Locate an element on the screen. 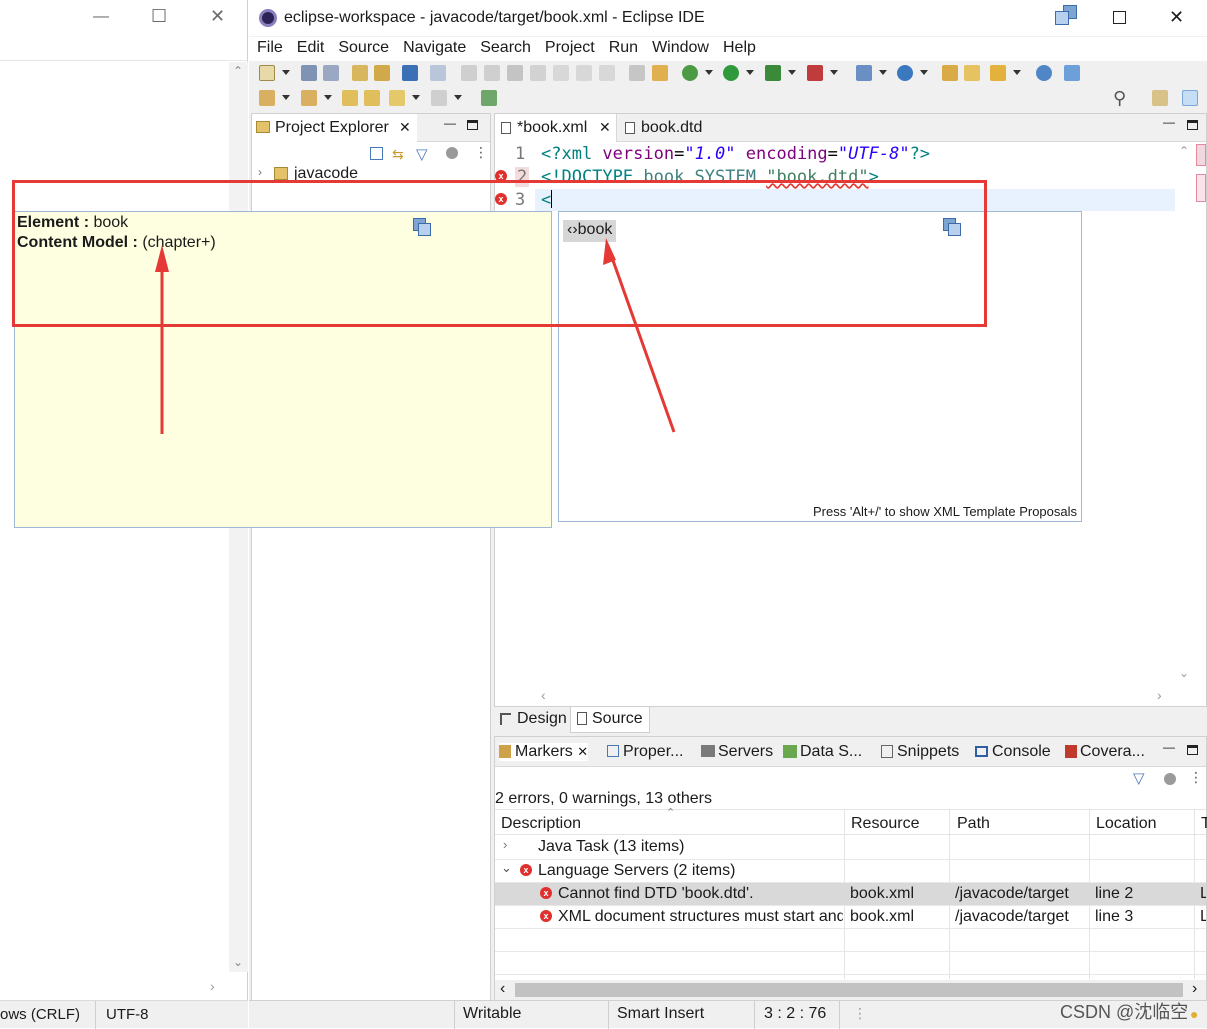 The image size is (1207, 1029). arrow-line-right is located at coordinates (642, 342).